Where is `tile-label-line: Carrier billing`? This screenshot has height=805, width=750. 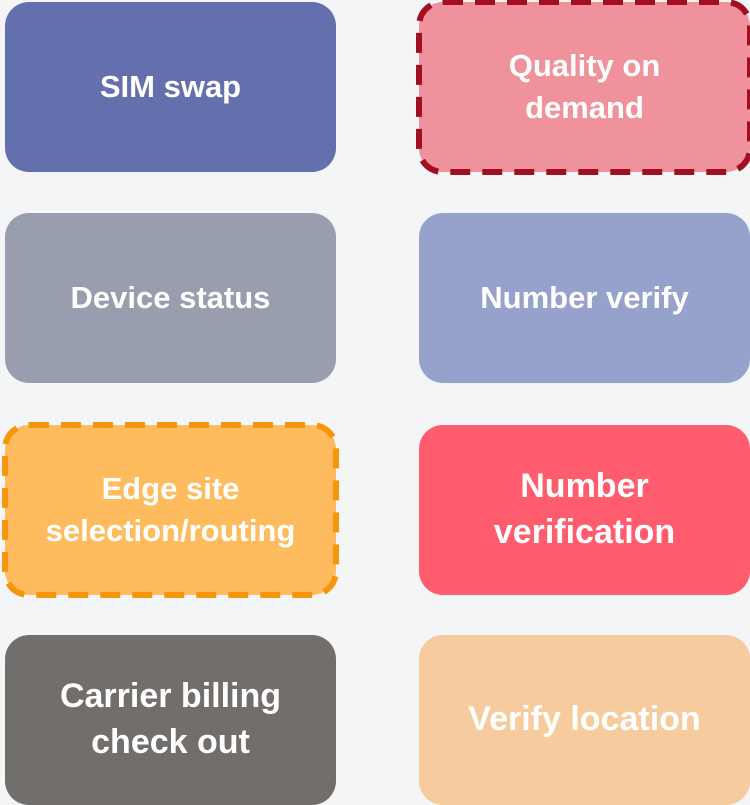 tile-label-line: Carrier billing is located at coordinates (170, 696).